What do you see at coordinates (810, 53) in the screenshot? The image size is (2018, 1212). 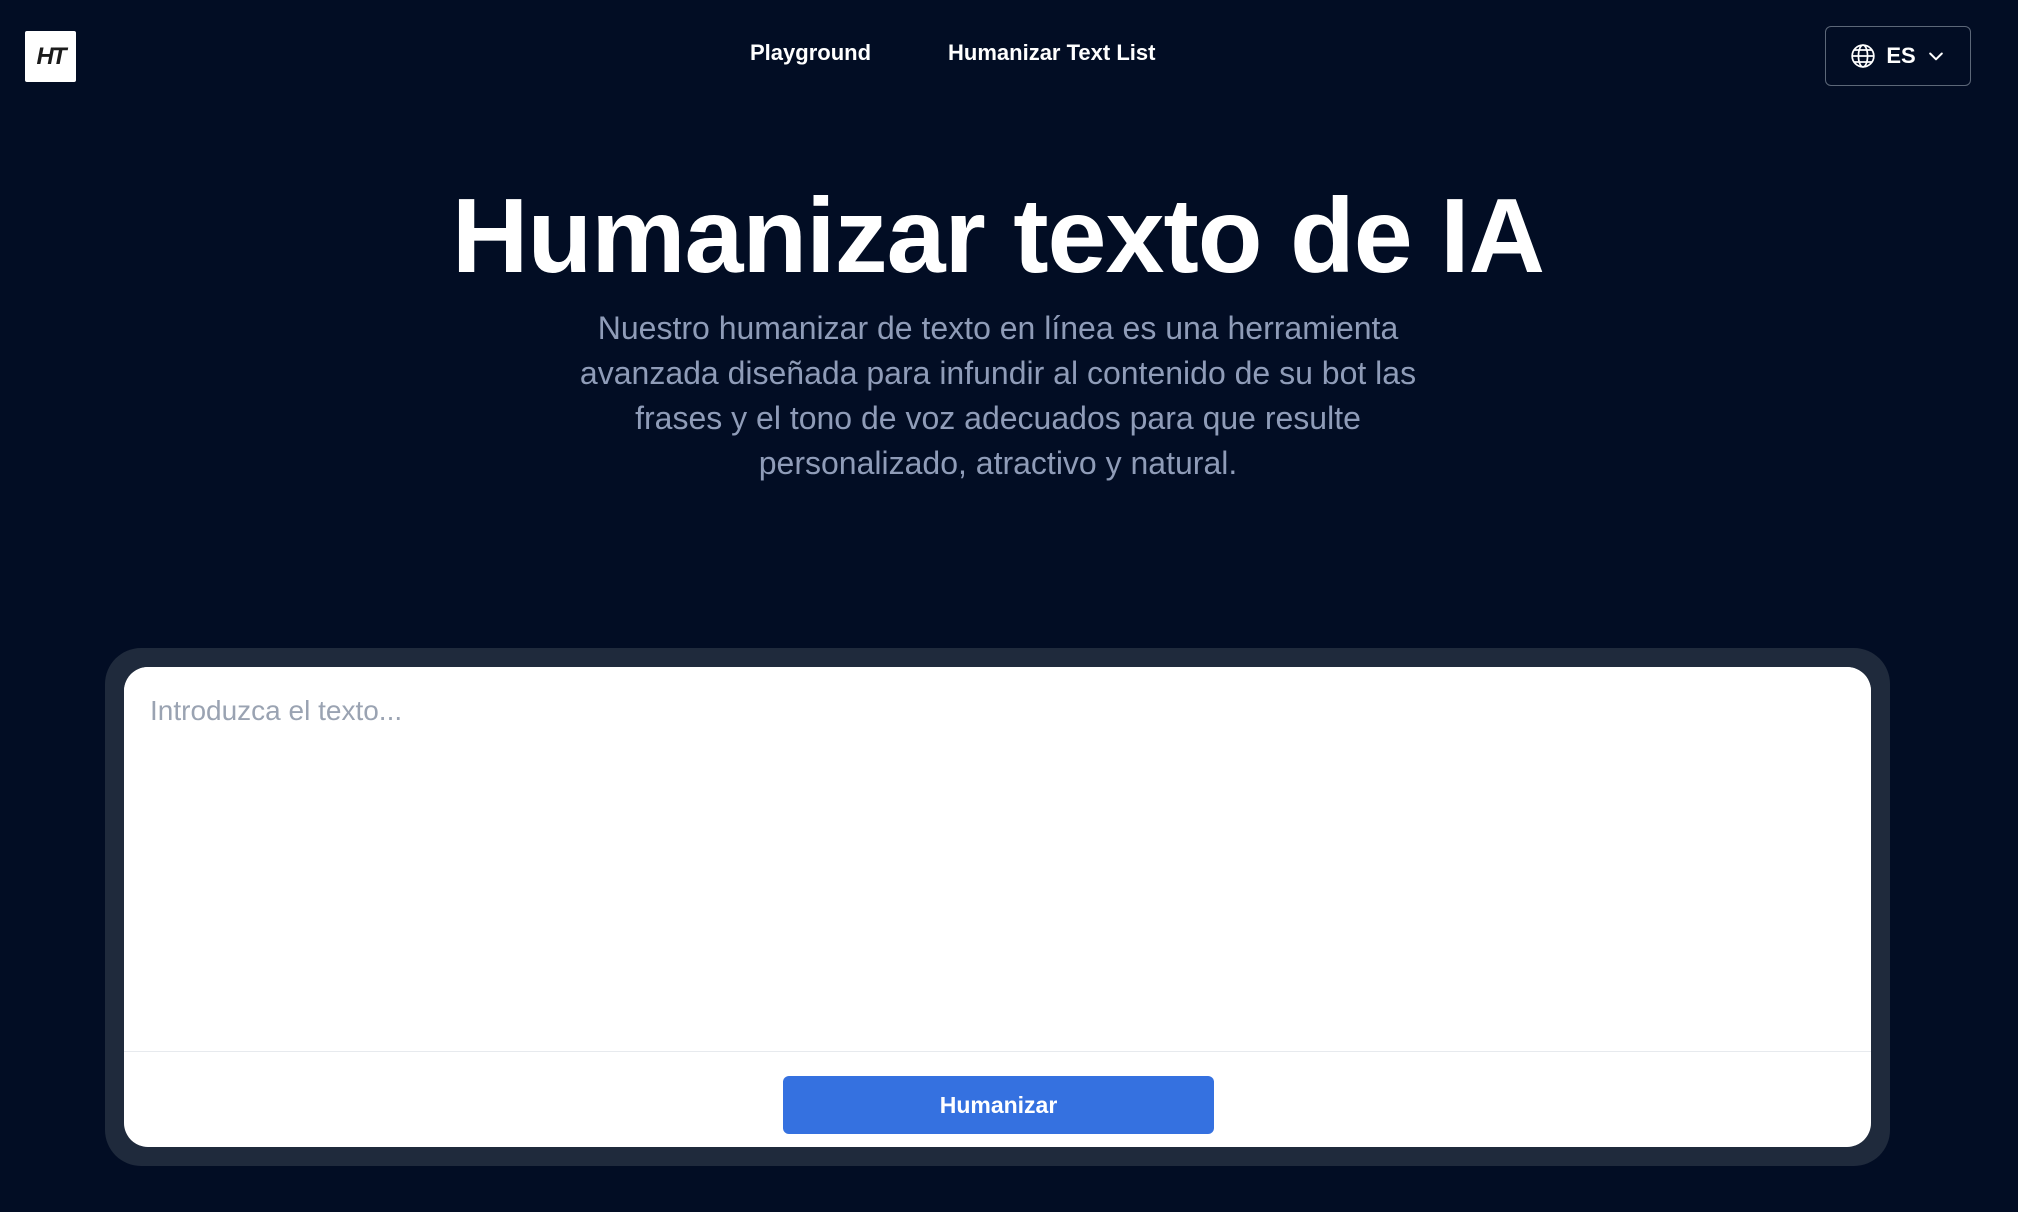 I see `nav-link-playground: Playground` at bounding box center [810, 53].